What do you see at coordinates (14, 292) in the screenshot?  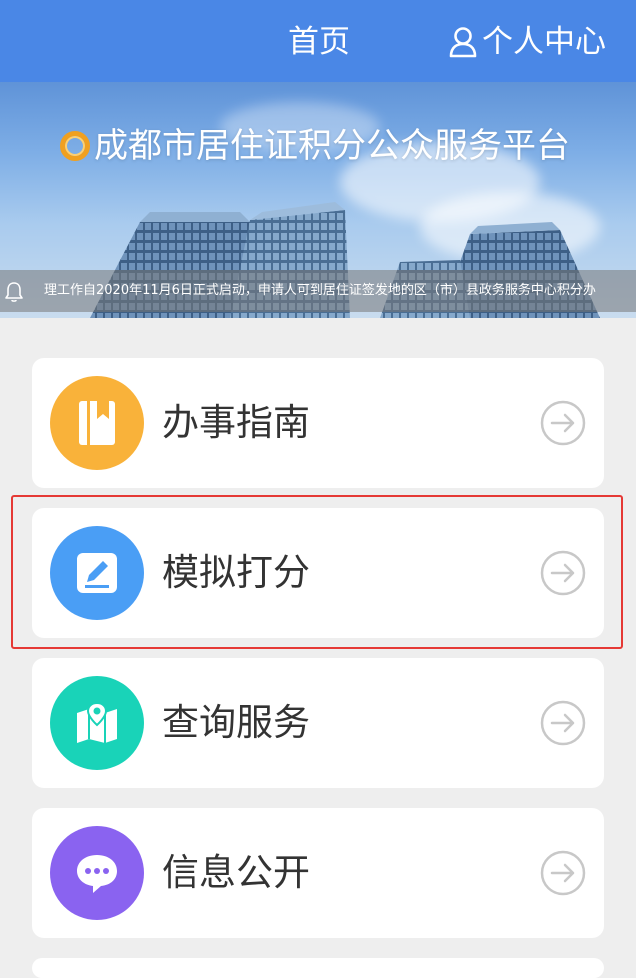 I see `bell-icon` at bounding box center [14, 292].